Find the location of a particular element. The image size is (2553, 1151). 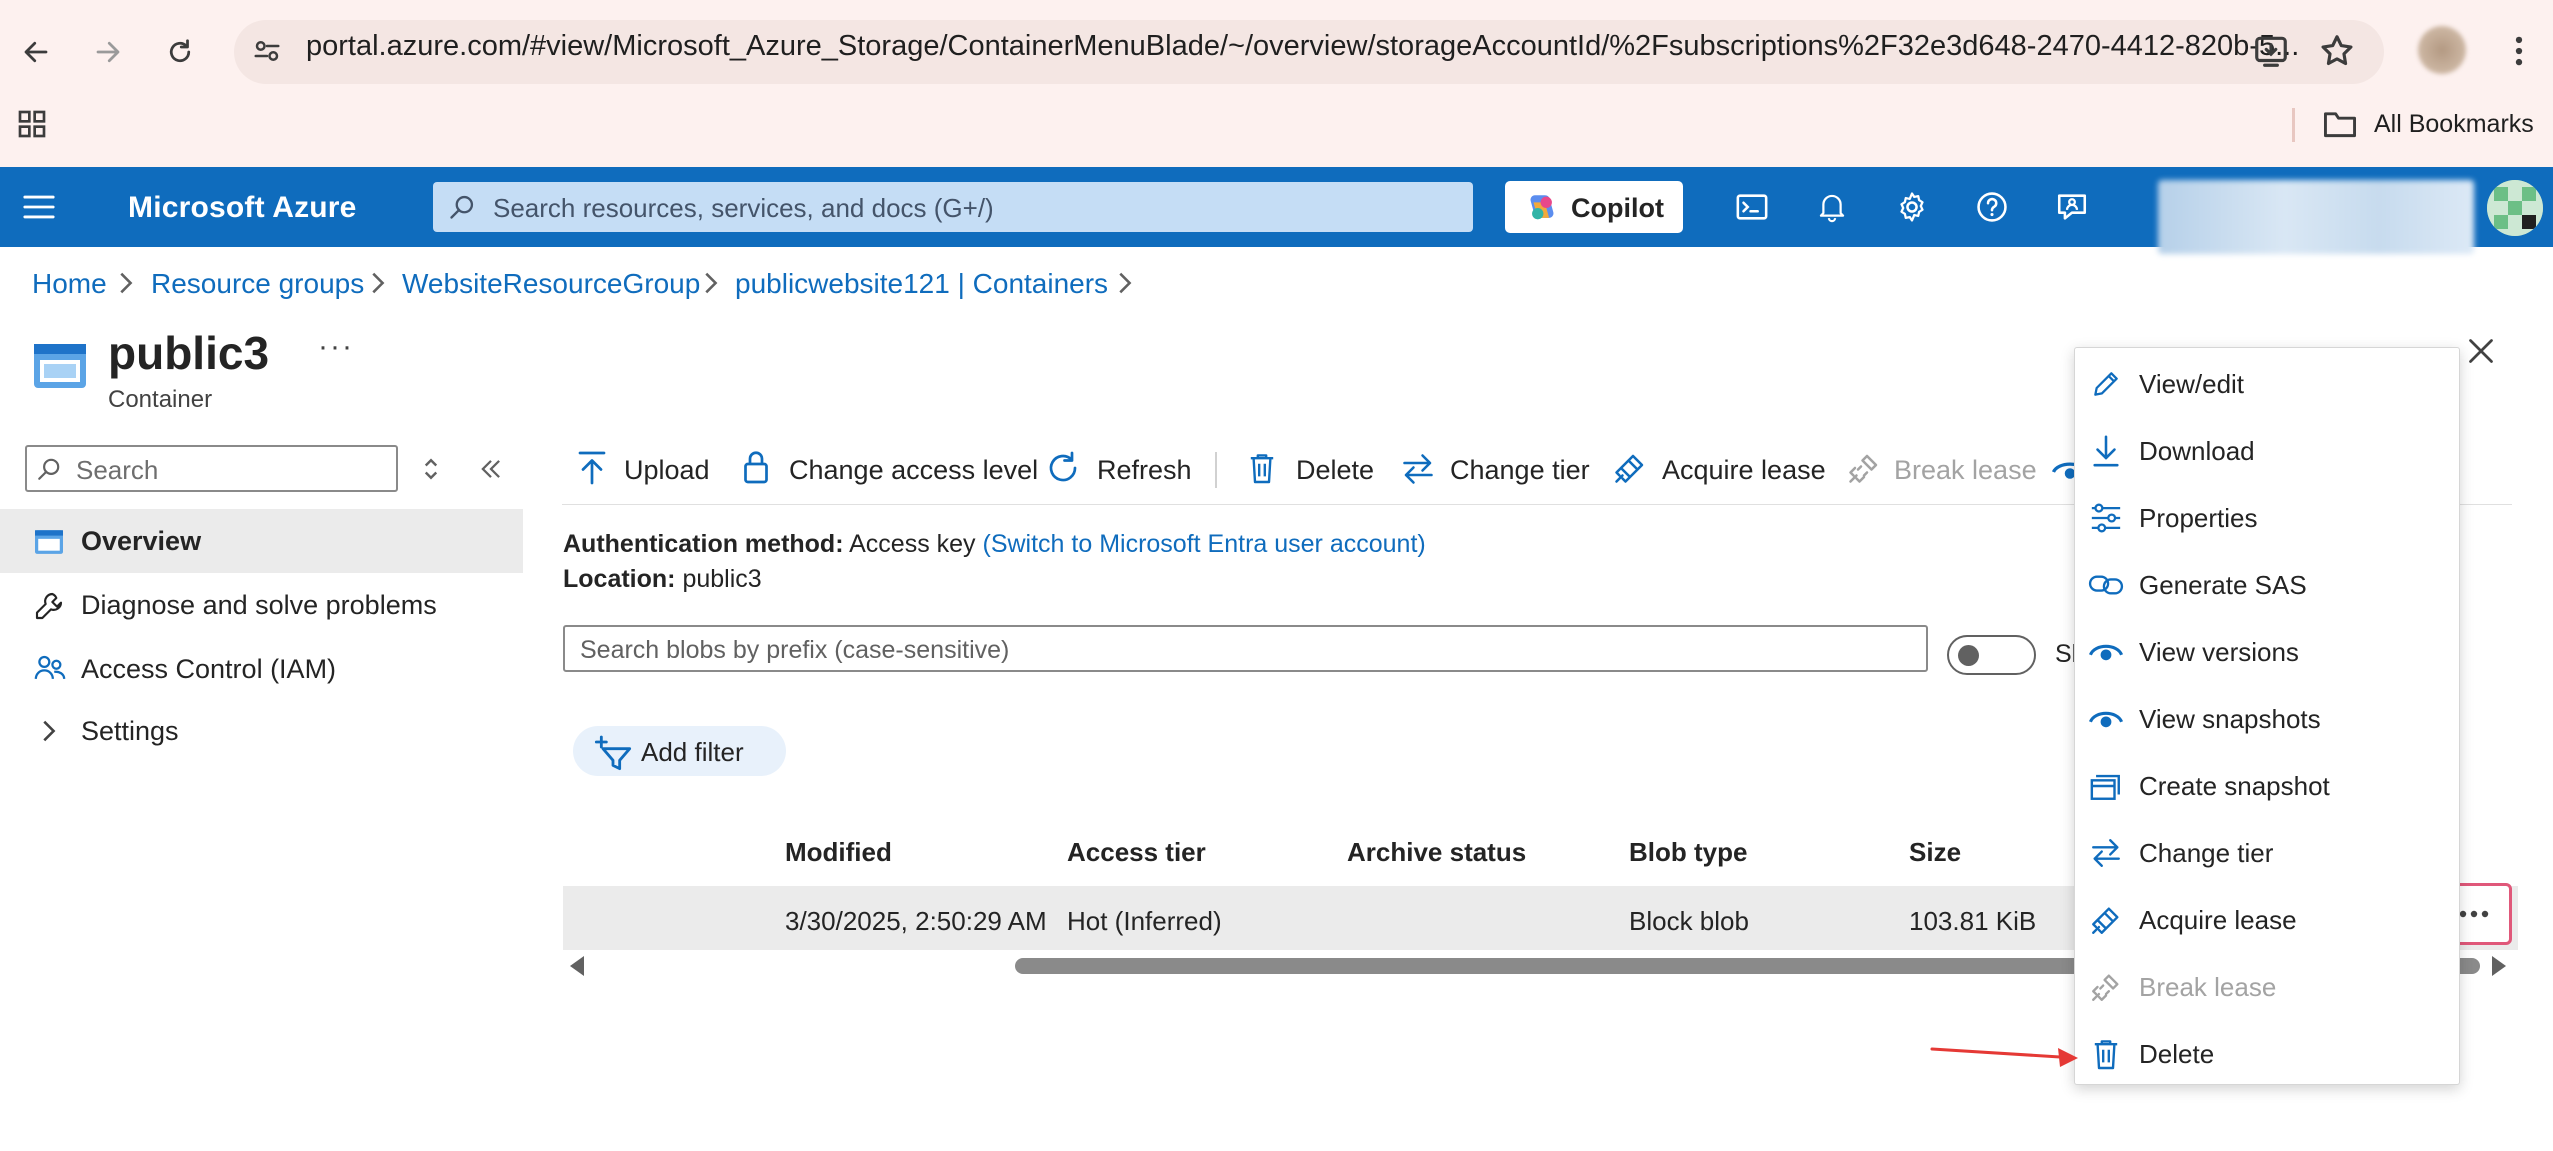

apps-grid-icon is located at coordinates (32, 124).